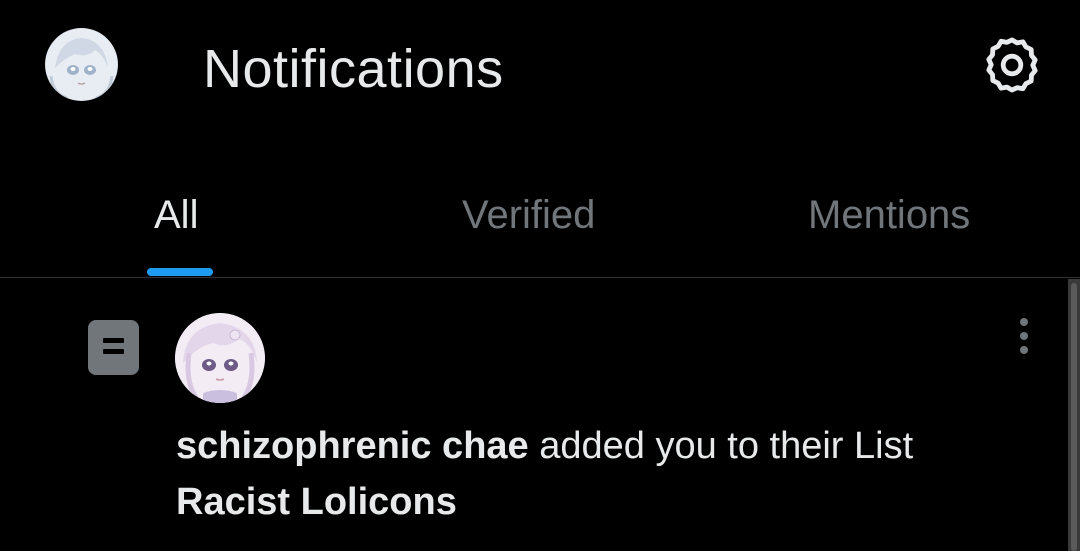  I want to click on user-name-link: schizophrenic chae, so click(352, 446).